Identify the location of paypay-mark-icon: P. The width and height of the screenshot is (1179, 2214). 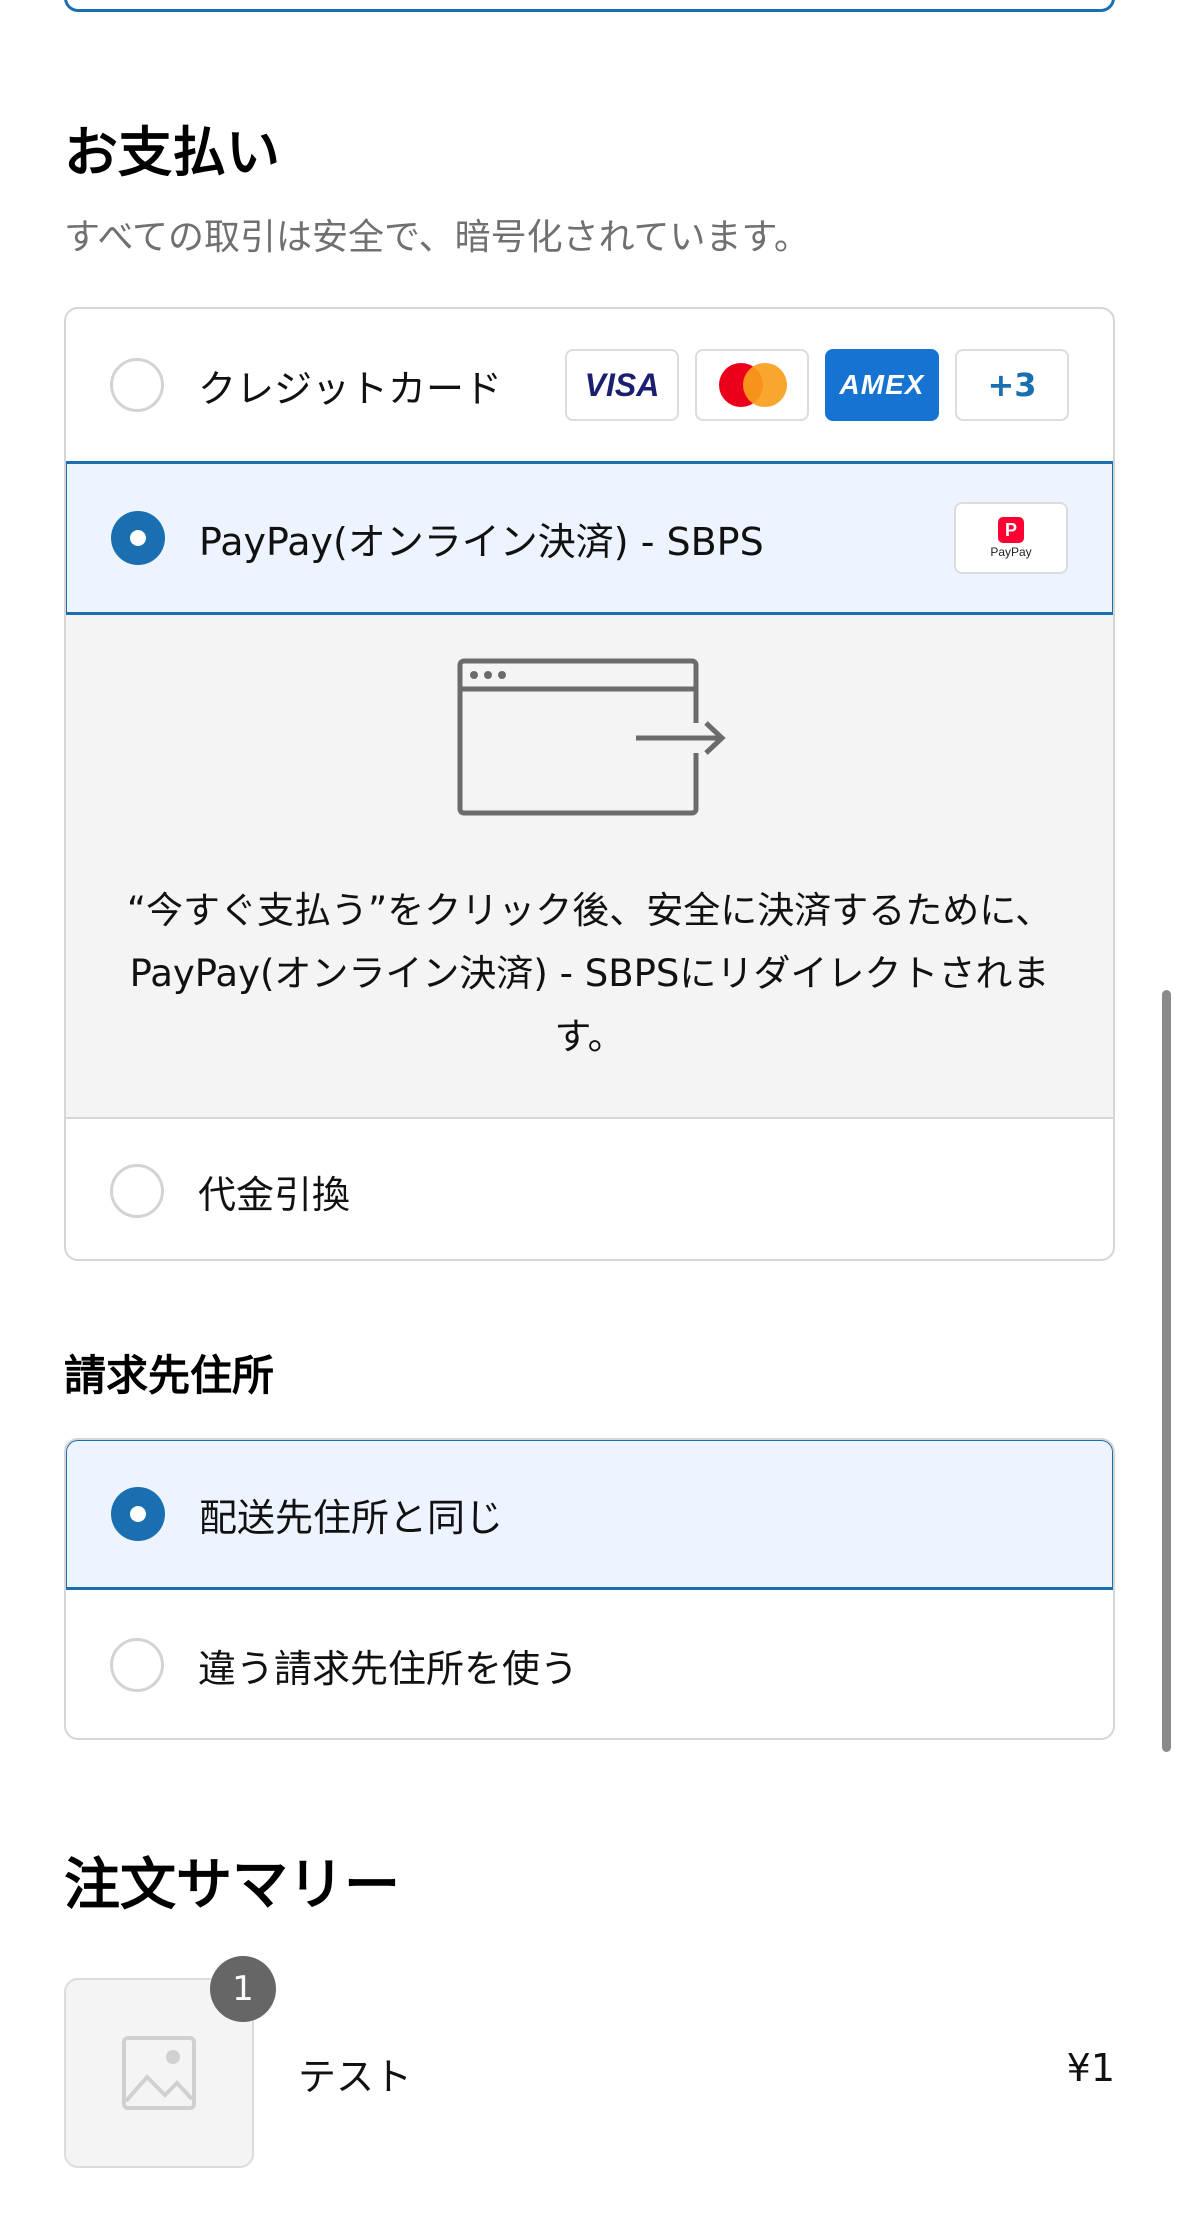
(1011, 530).